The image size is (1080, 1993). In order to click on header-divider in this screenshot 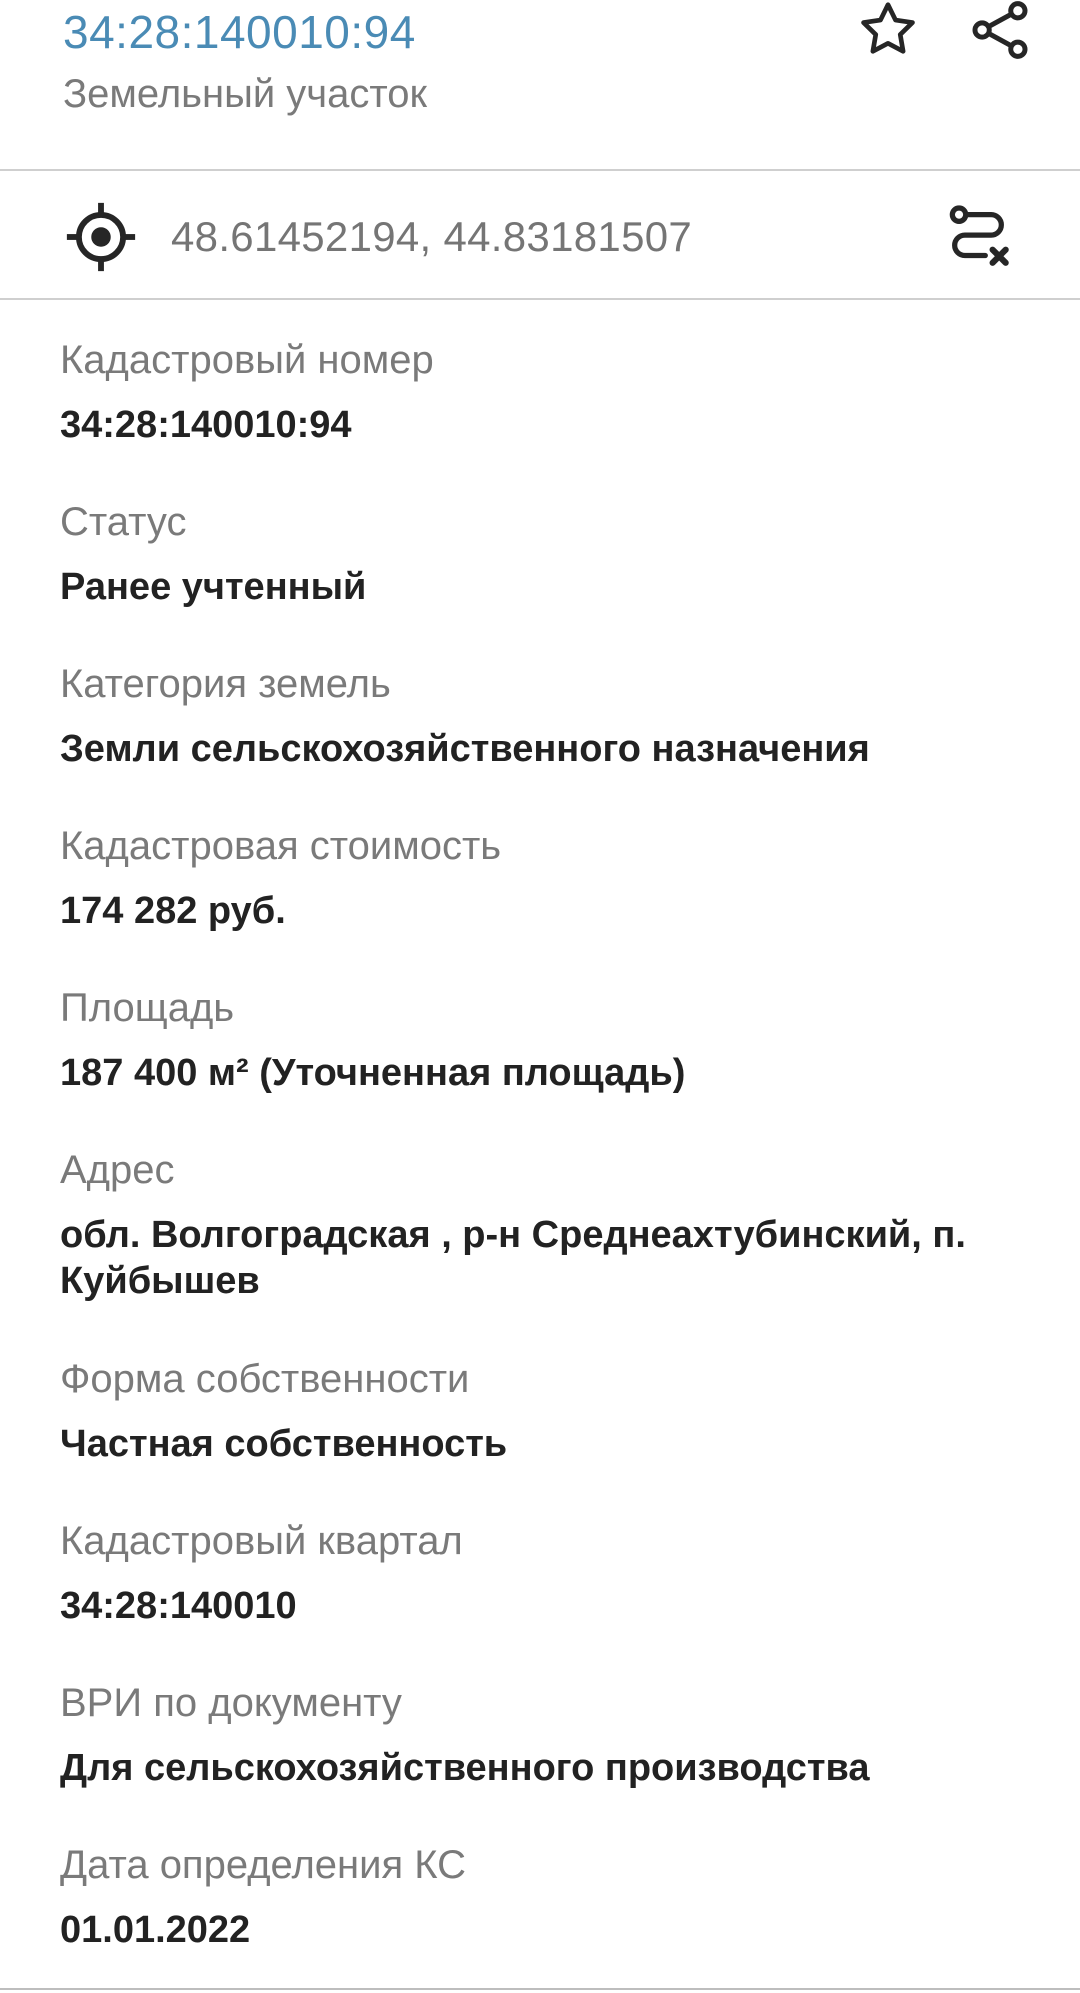, I will do `click(540, 170)`.